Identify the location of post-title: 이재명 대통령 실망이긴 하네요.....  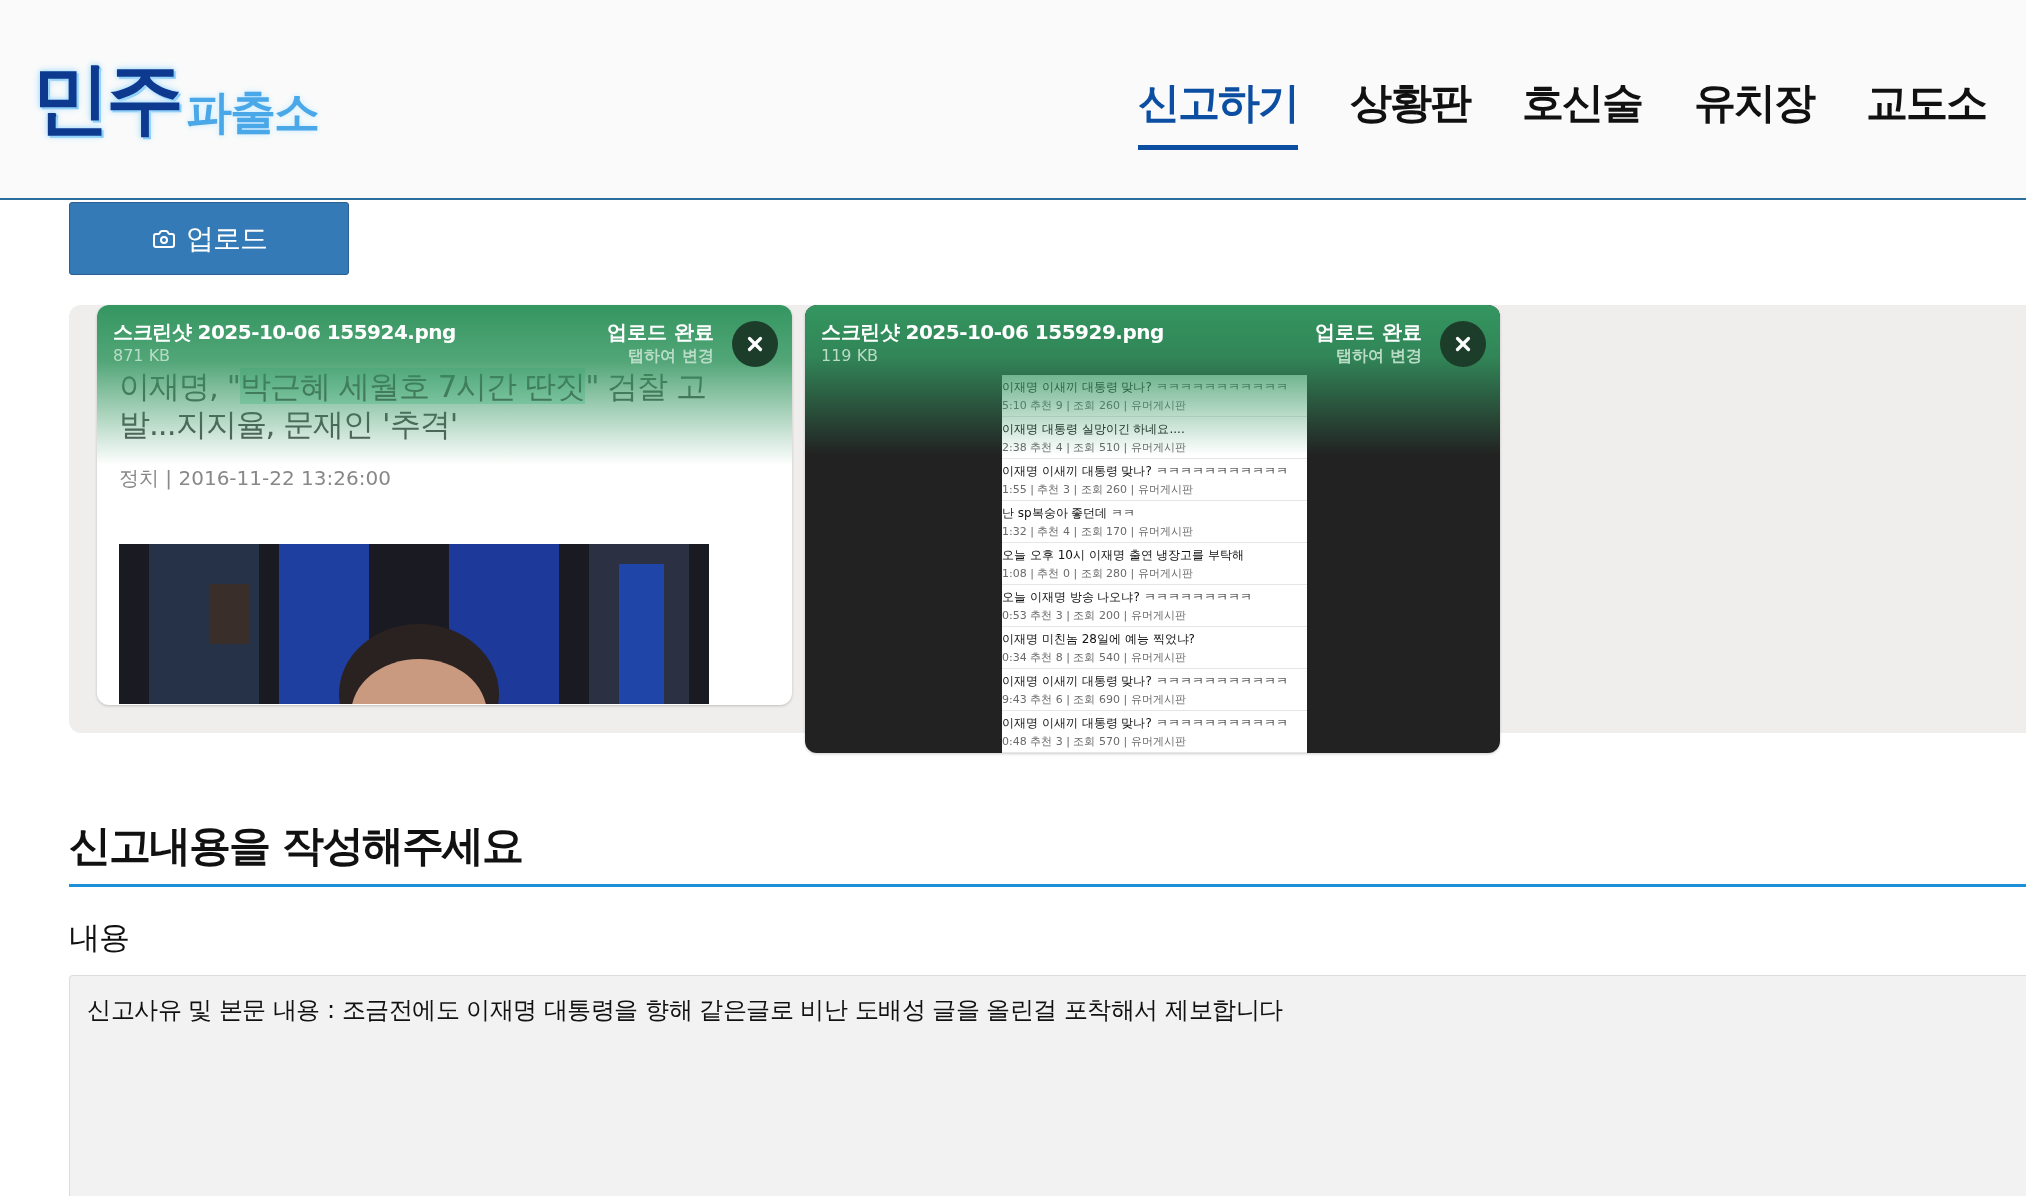
(1094, 429).